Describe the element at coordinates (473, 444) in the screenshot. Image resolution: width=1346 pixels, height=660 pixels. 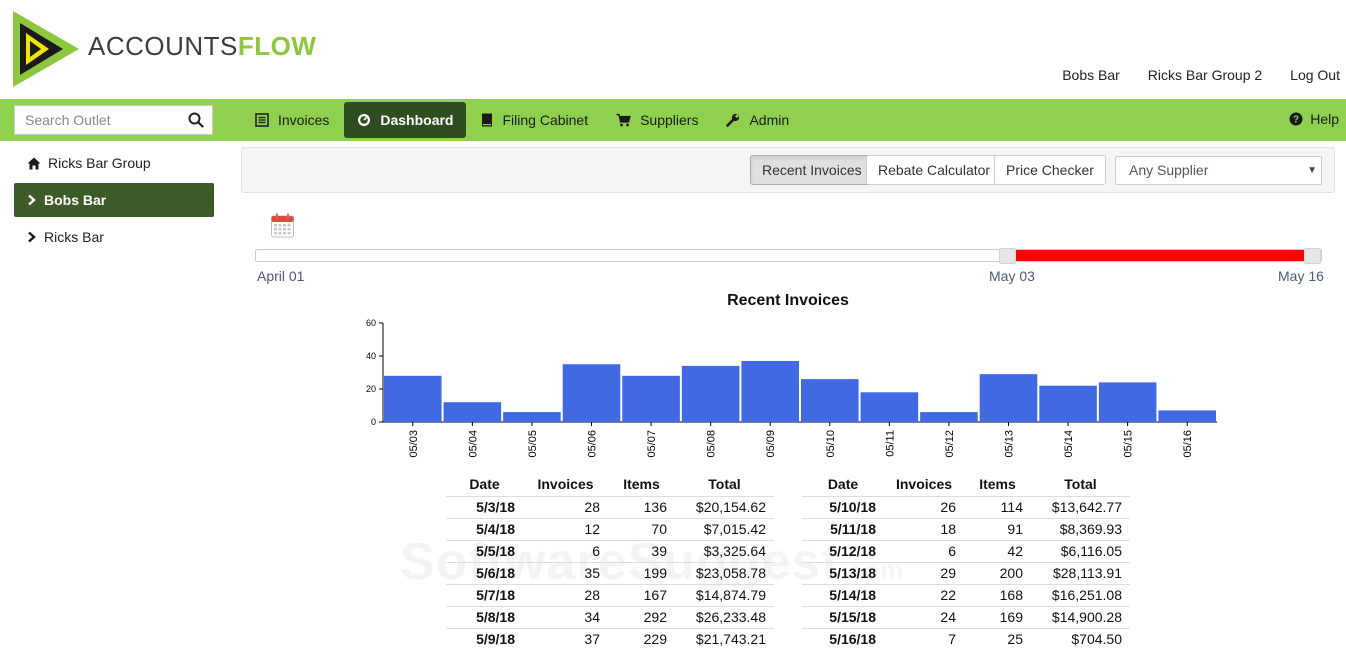
I see `chart-x-tick-label: 05/04` at that location.